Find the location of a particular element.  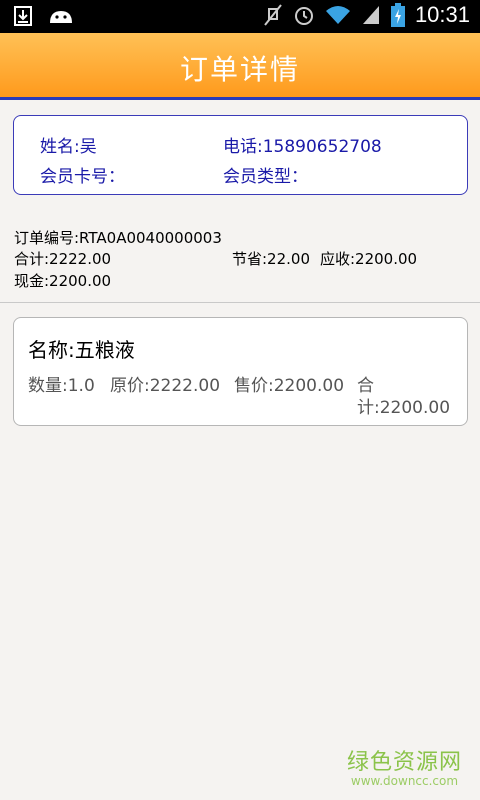

member-info-card: 姓名:吴 电话:15890652708 会员卡号： 会员类型： is located at coordinates (240, 155).